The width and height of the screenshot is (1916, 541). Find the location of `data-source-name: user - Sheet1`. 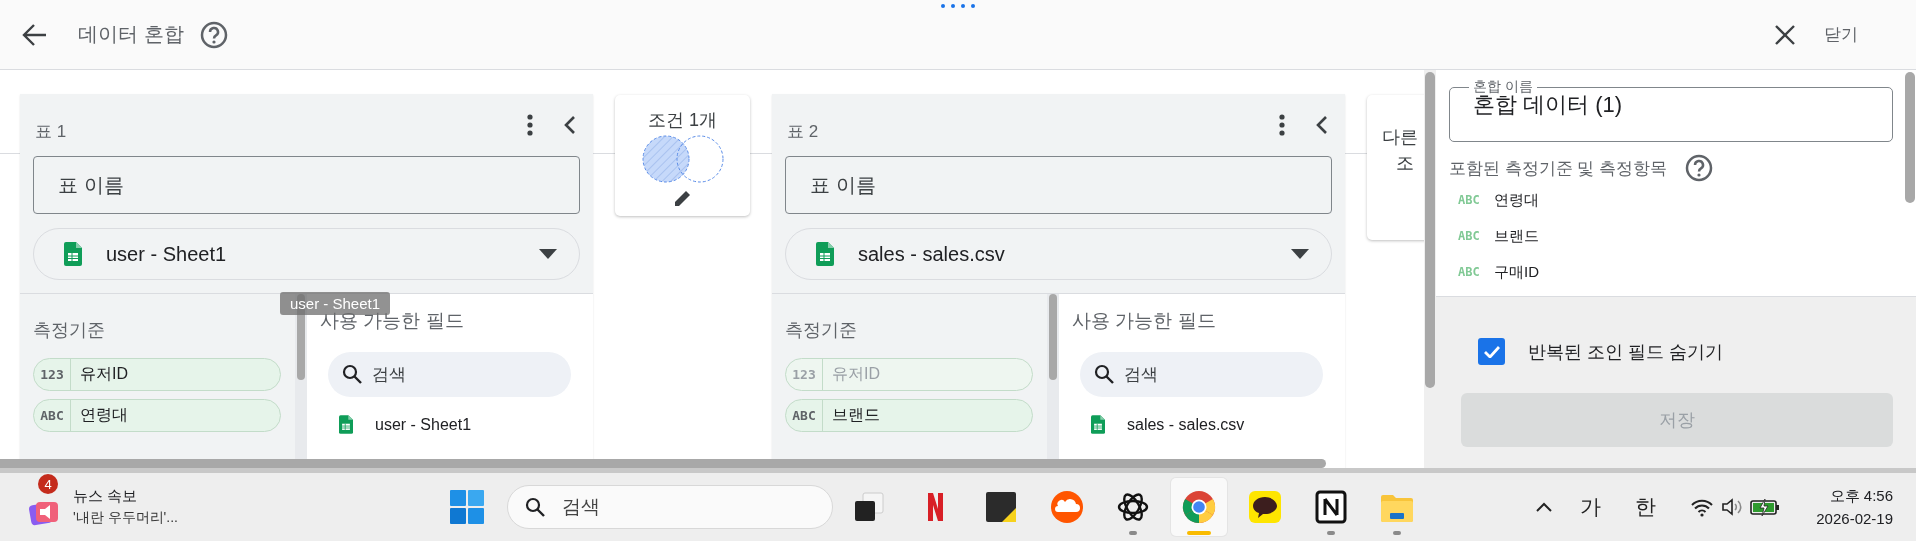

data-source-name: user - Sheet1 is located at coordinates (166, 254).